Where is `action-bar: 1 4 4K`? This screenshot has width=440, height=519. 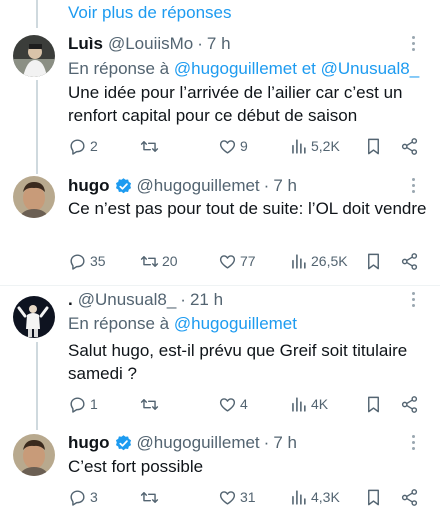 action-bar: 1 4 4K is located at coordinates (248, 404).